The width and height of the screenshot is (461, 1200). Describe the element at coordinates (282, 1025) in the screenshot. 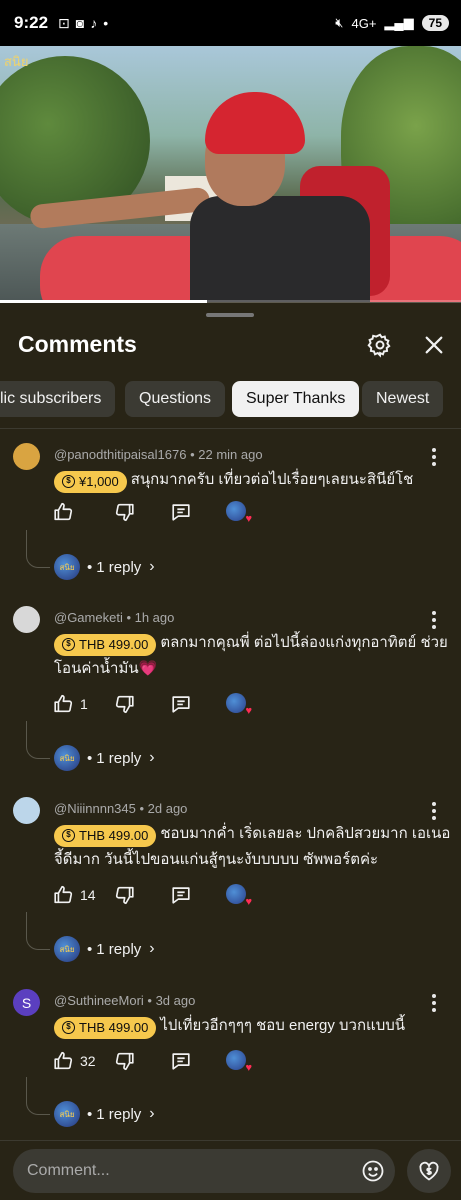

I see `comment-text: ไปเที่ยวอีกๆๆๆ ชอบ energy บวกแบบนี้` at that location.